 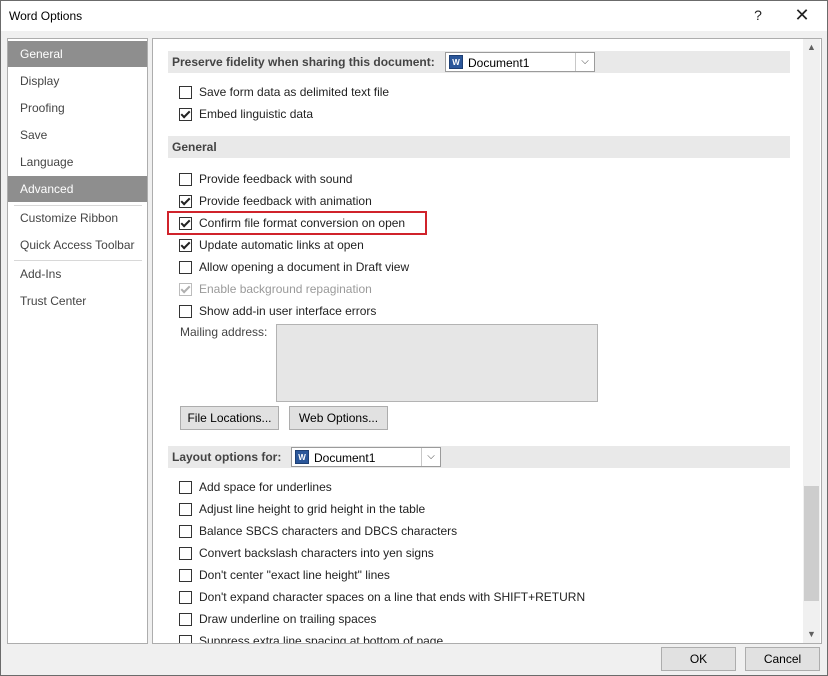 I want to click on preserve-document-select: W Document1 ⌵, so click(x=520, y=62).